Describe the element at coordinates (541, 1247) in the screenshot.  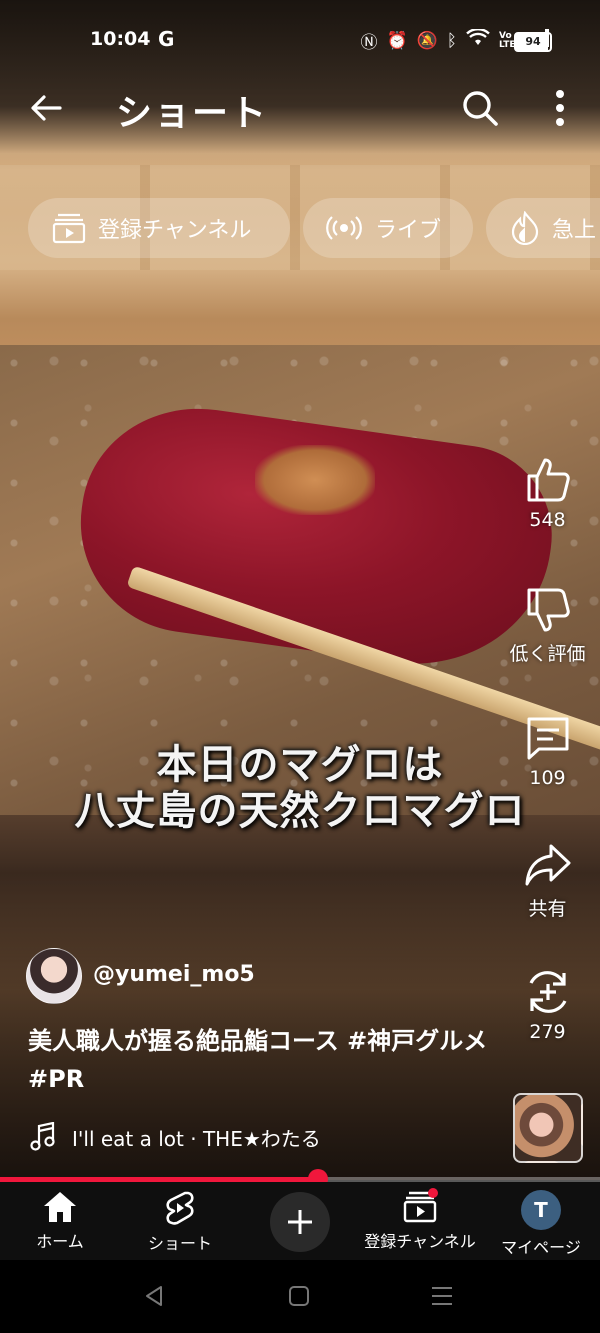
I see `nav-me-label: マイページ` at that location.